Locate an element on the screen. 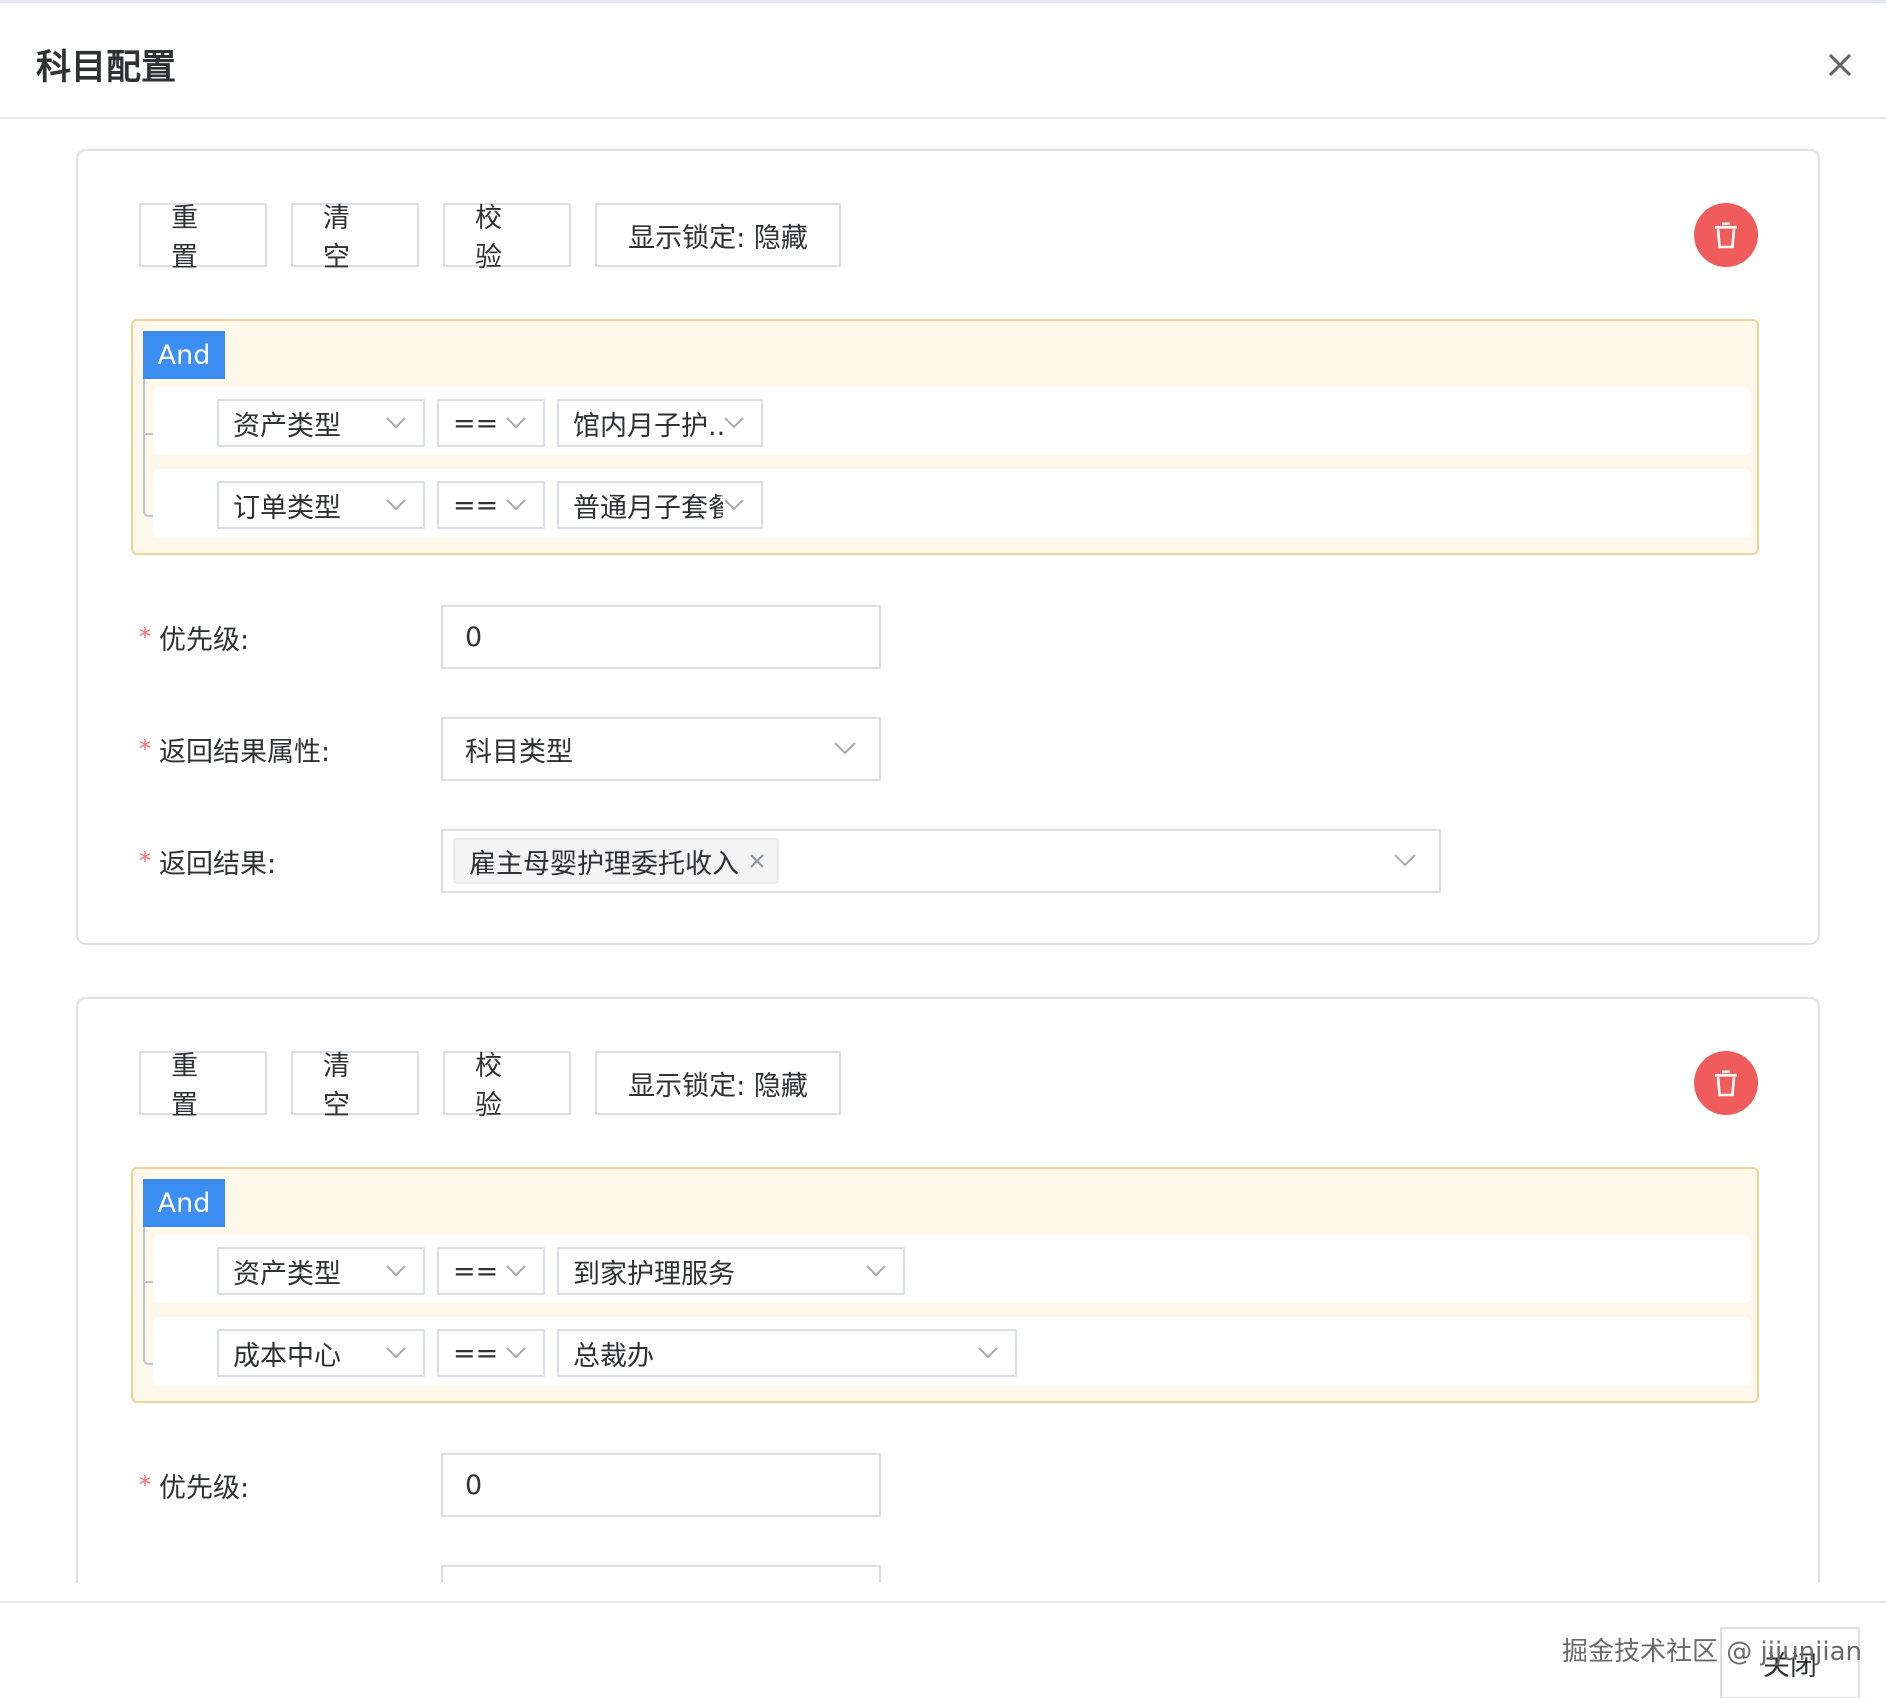 This screenshot has width=1886, height=1698. field-select-value: 成本中心 is located at coordinates (287, 1356).